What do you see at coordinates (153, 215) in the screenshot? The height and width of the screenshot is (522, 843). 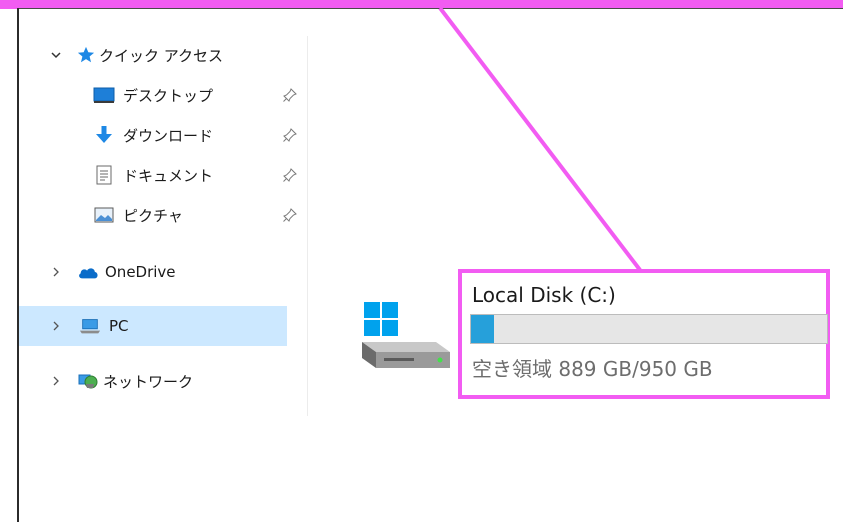 I see `nav-label: ピクチャ` at bounding box center [153, 215].